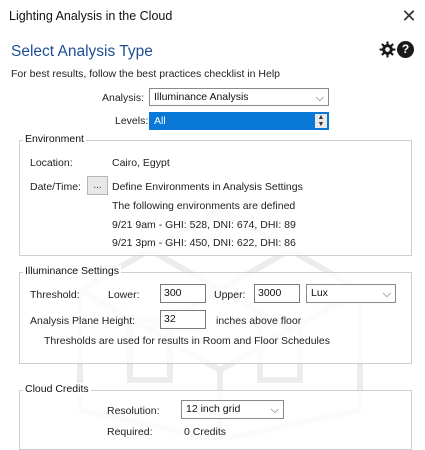 The width and height of the screenshot is (425, 450). I want to click on defined-environments-note: The following environments are defined, so click(204, 206).